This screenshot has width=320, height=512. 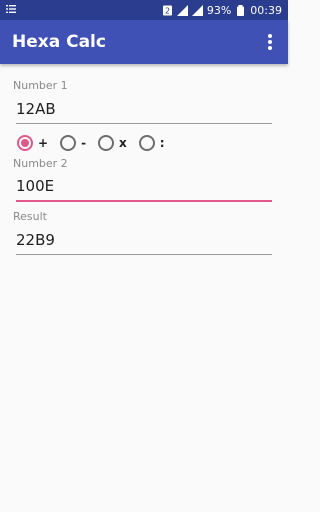 What do you see at coordinates (144, 242) in the screenshot?
I see `result-field: 22B9` at bounding box center [144, 242].